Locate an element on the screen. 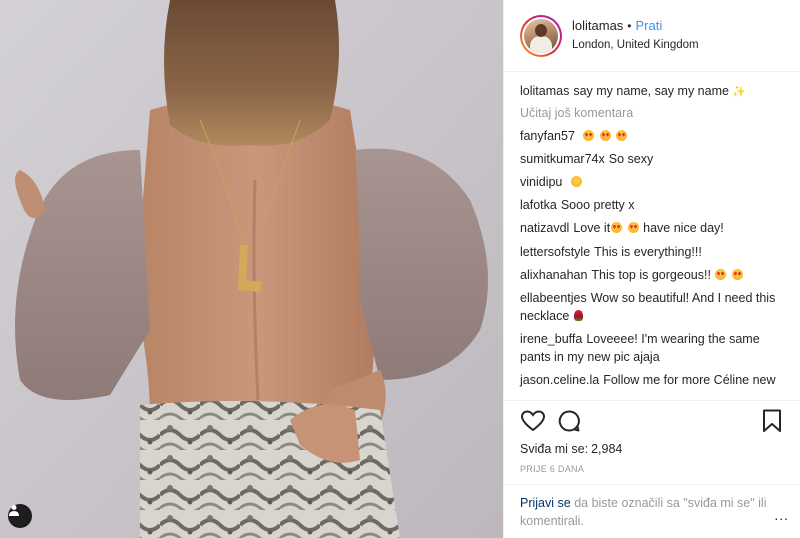  comment-username: alixhanahan is located at coordinates (553, 275).